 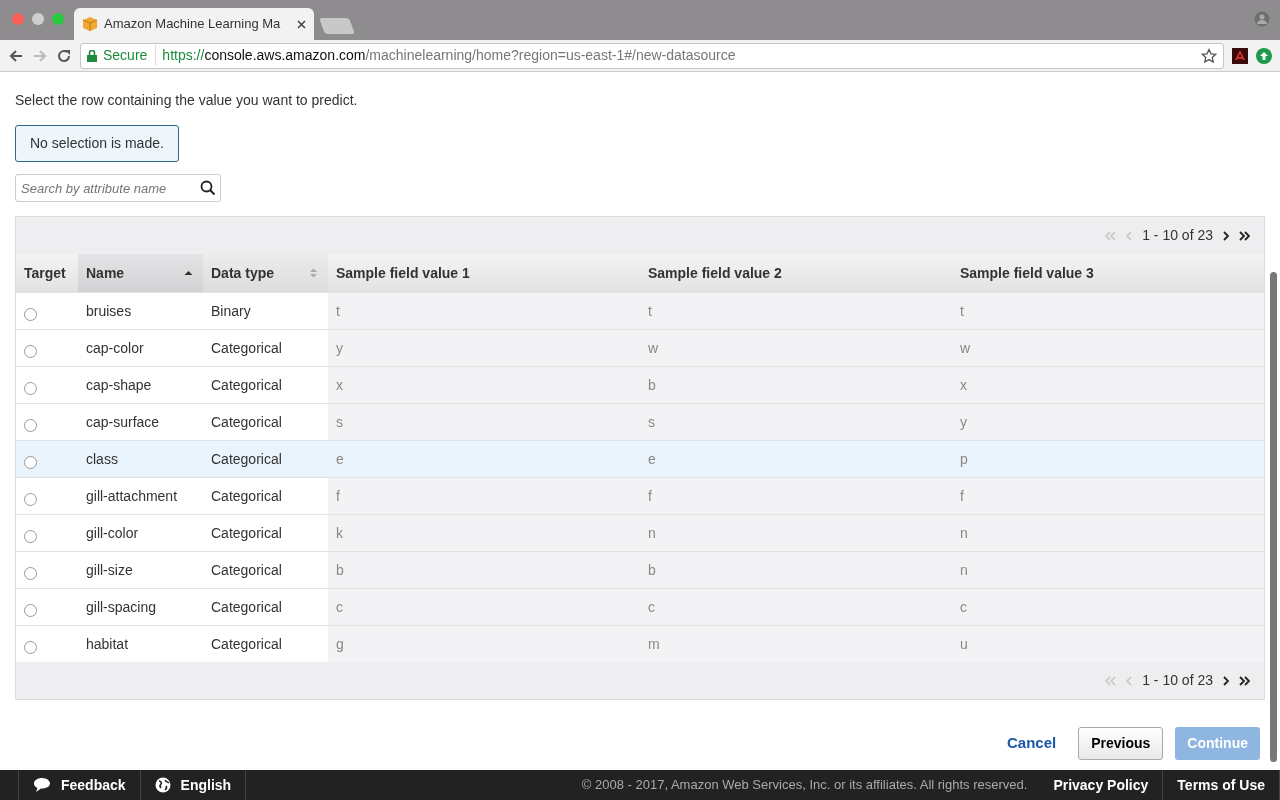 What do you see at coordinates (1262, 19) in the screenshot?
I see `profile-icon` at bounding box center [1262, 19].